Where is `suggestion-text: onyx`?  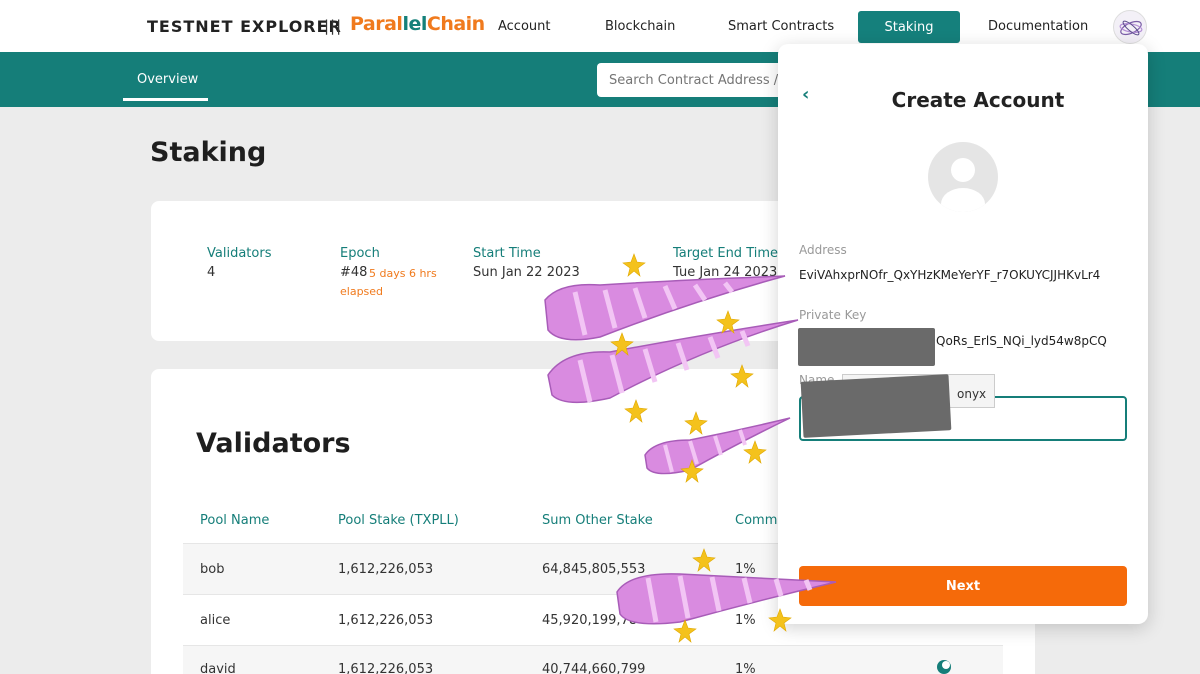
suggestion-text: onyx is located at coordinates (972, 394).